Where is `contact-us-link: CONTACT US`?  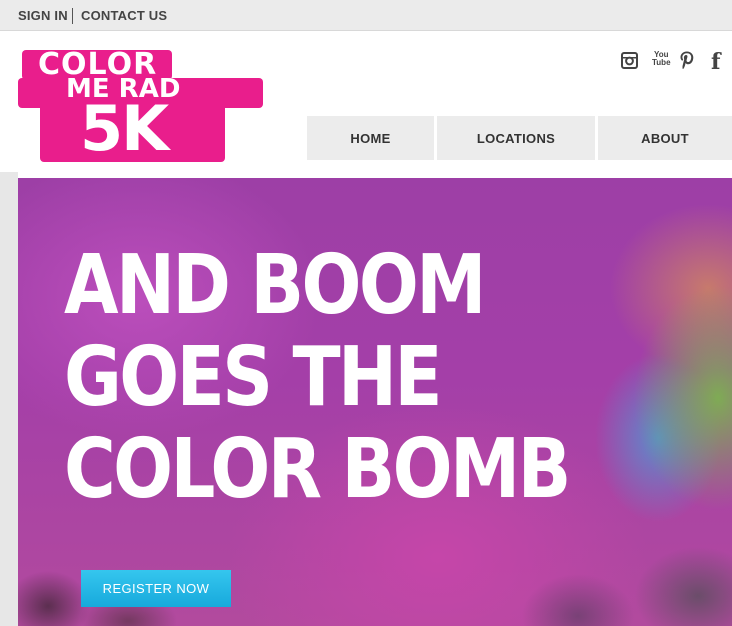 contact-us-link: CONTACT US is located at coordinates (124, 15).